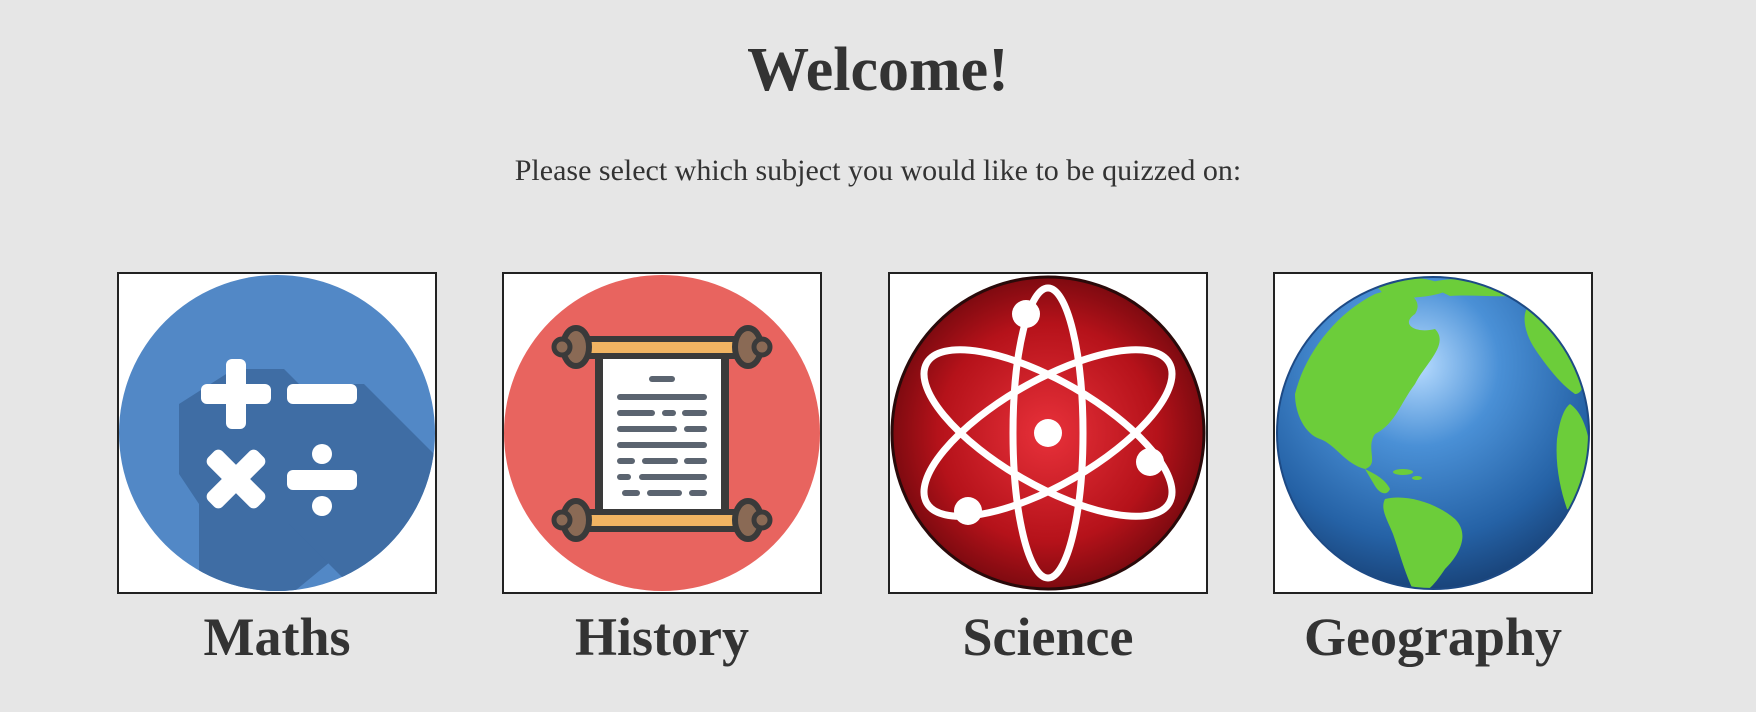  Describe the element at coordinates (1433, 637) in the screenshot. I see `subject-label-geography: Geography` at that location.